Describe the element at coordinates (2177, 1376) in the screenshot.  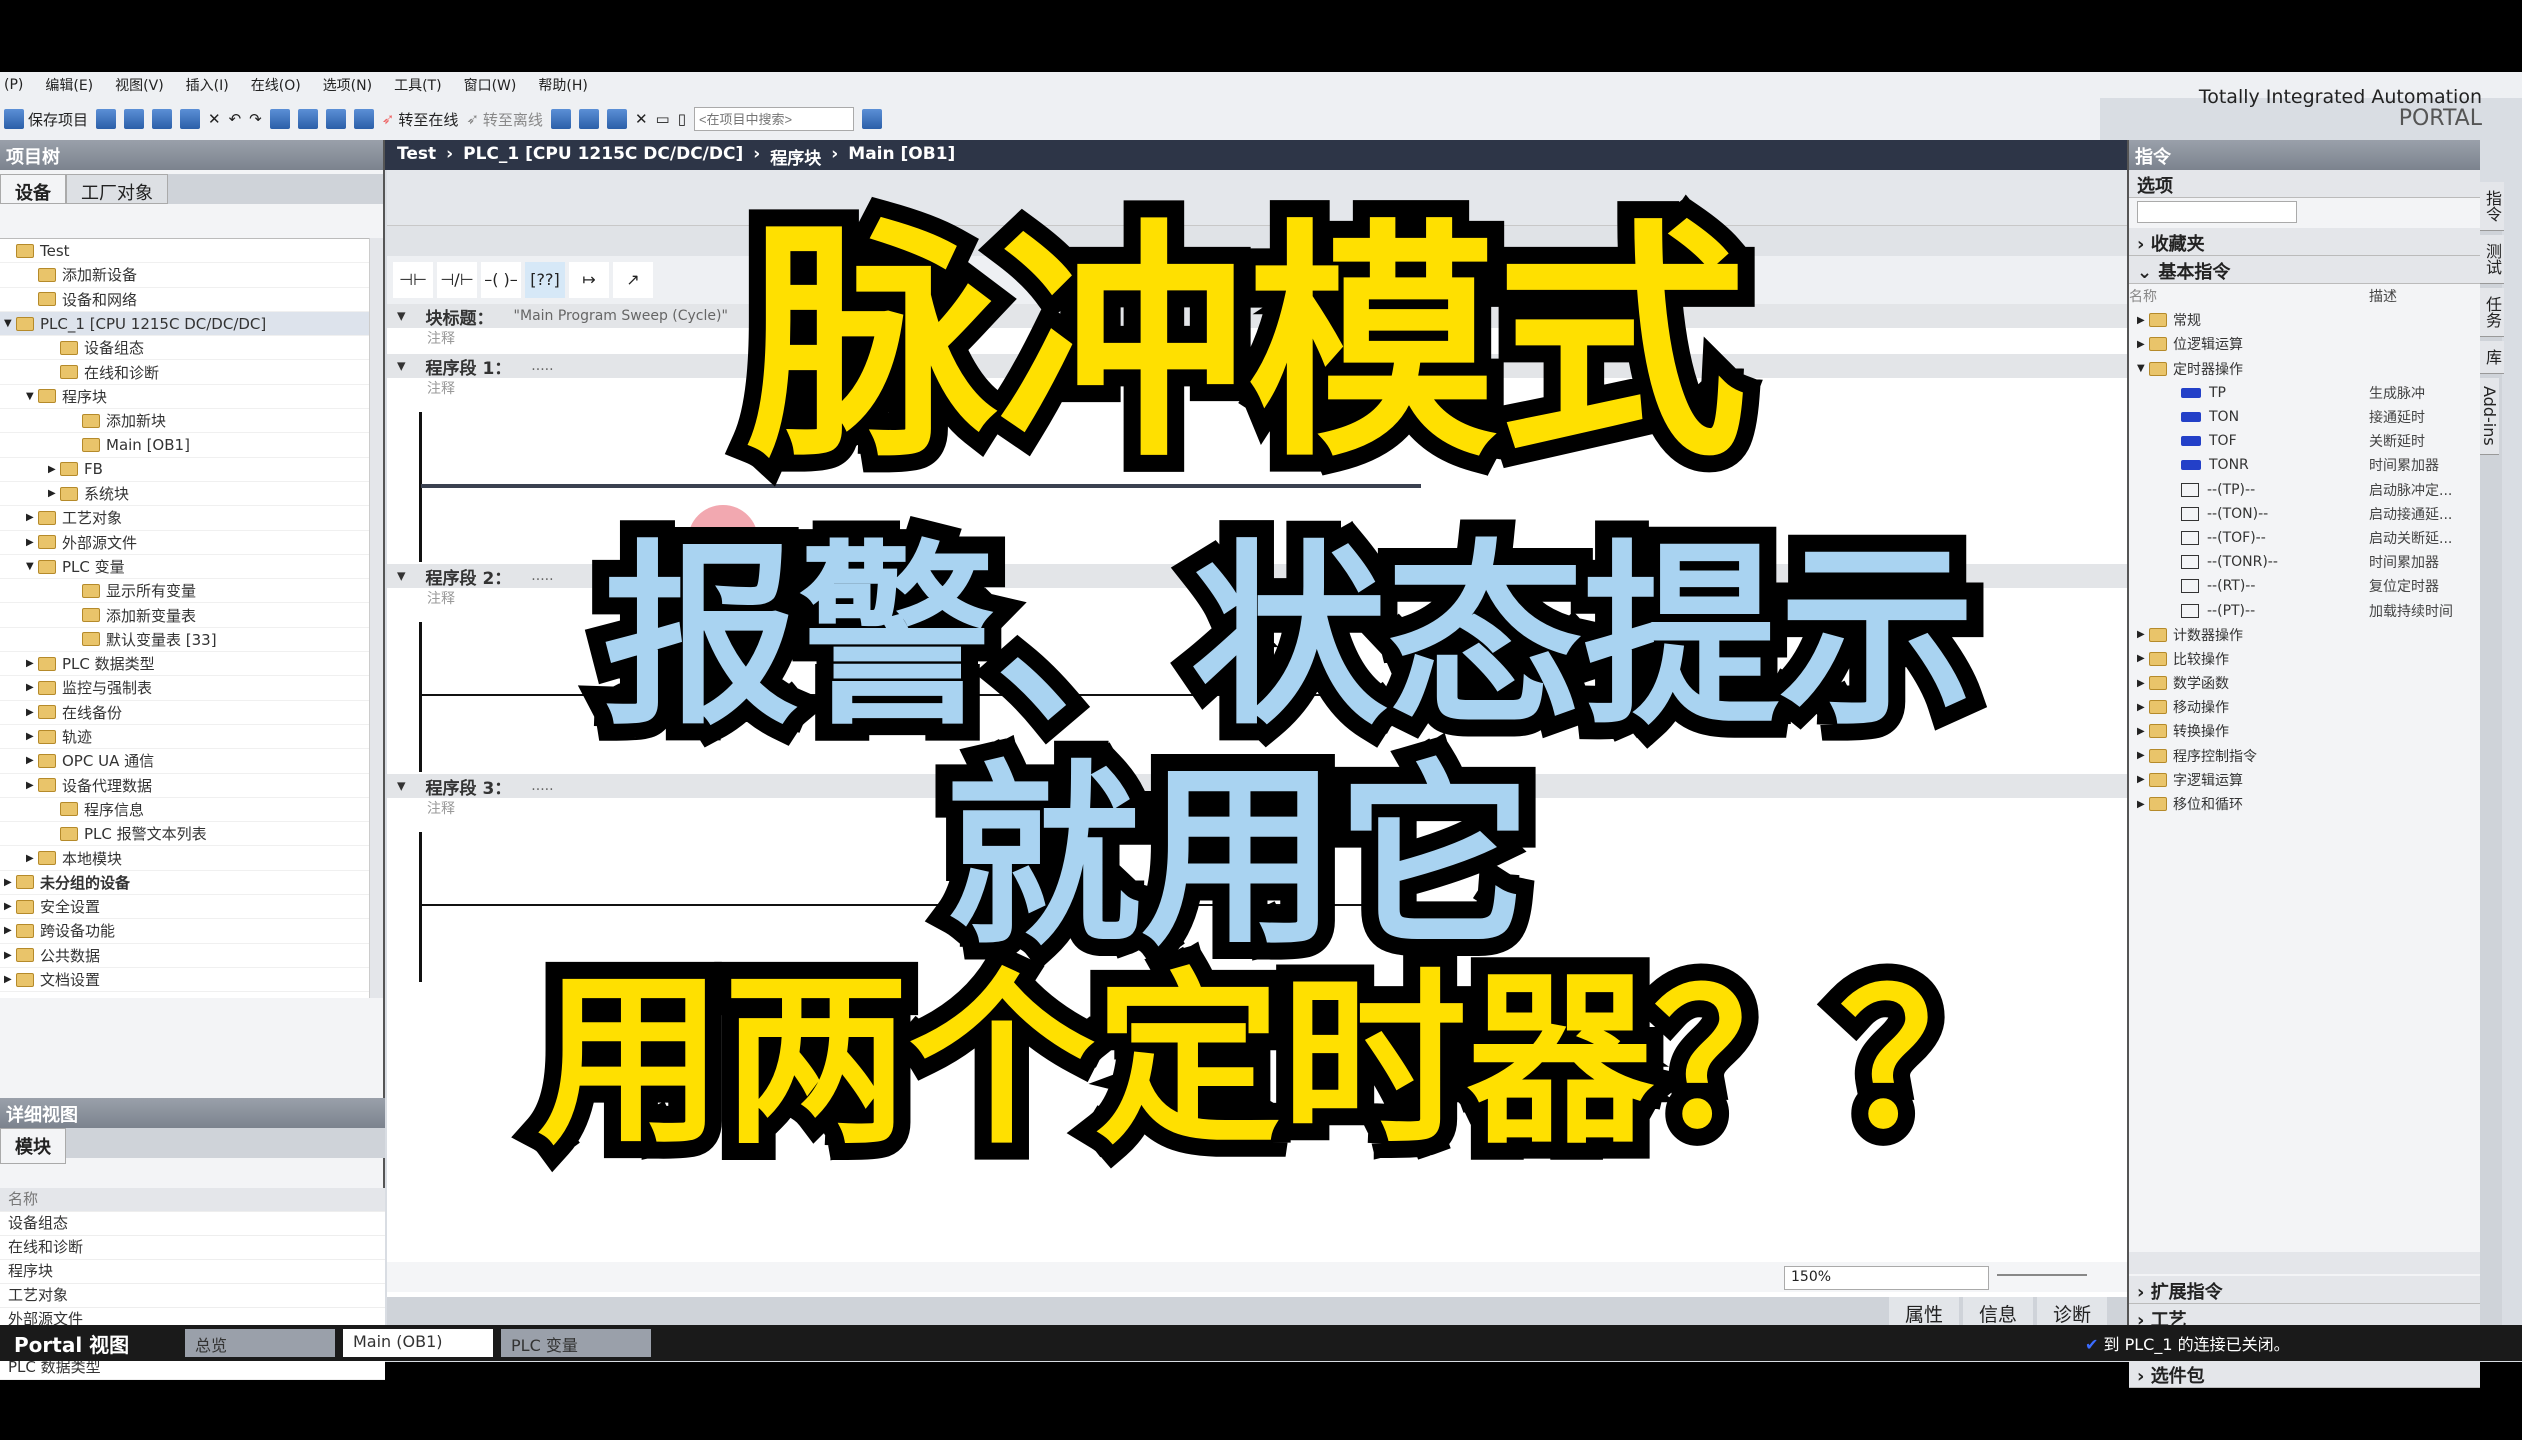
I see `instruction-section-label: 选件包` at that location.